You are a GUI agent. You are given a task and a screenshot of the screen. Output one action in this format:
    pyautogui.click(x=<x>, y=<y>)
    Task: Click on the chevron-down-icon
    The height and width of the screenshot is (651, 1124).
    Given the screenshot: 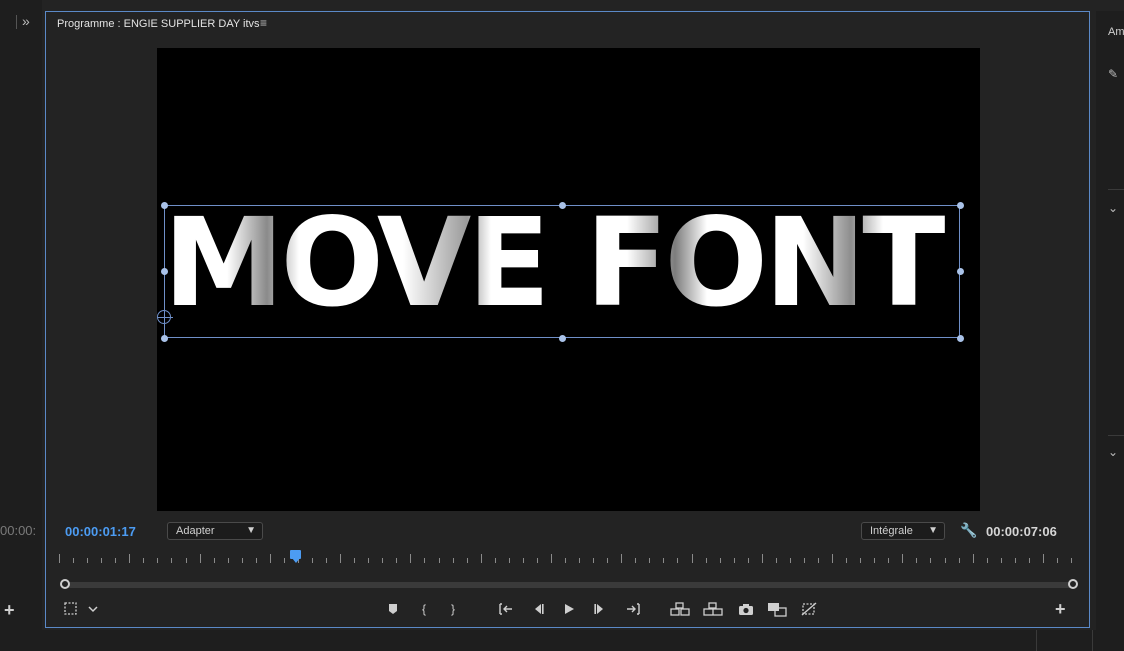 What is the action you would take?
    pyautogui.click(x=93, y=609)
    